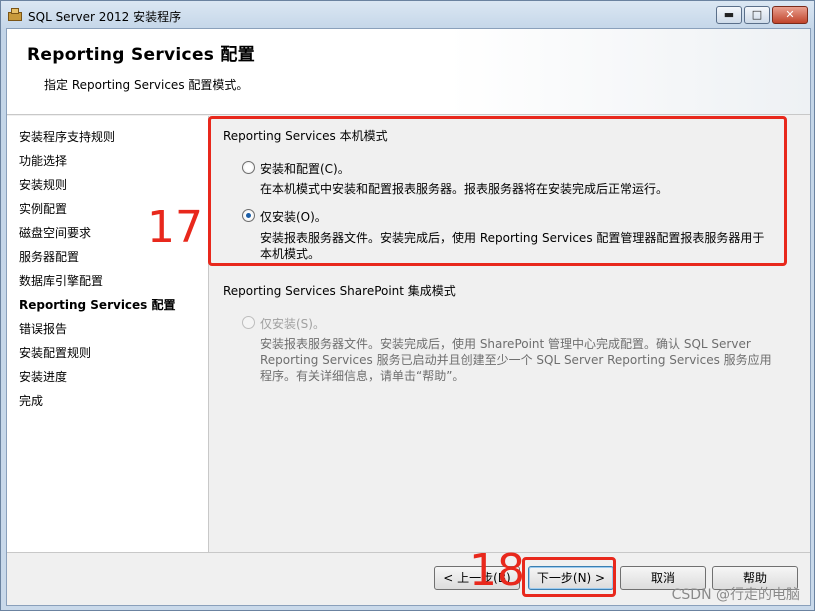 The width and height of the screenshot is (815, 611). Describe the element at coordinates (146, 85) in the screenshot. I see `page-subtitle: 指定 Reporting Services 配置模式。` at that location.